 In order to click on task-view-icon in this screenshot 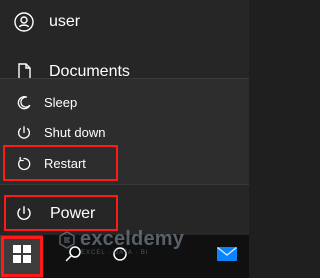, I will do `click(120, 256)`.